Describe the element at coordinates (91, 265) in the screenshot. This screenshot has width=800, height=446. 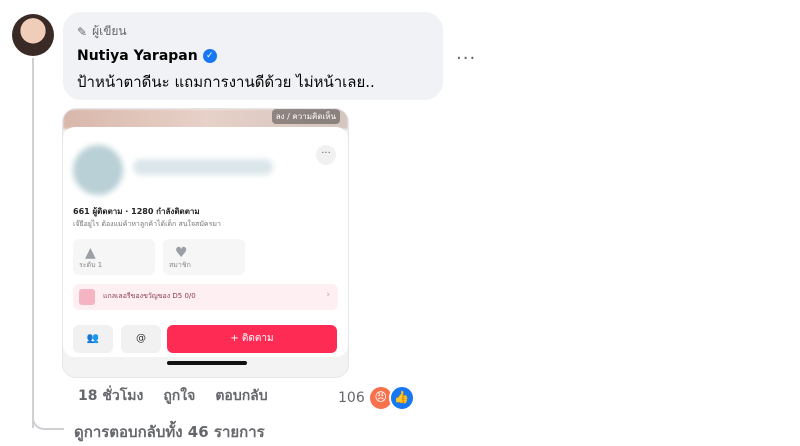
I see `level-label: ระดับ 1` at that location.